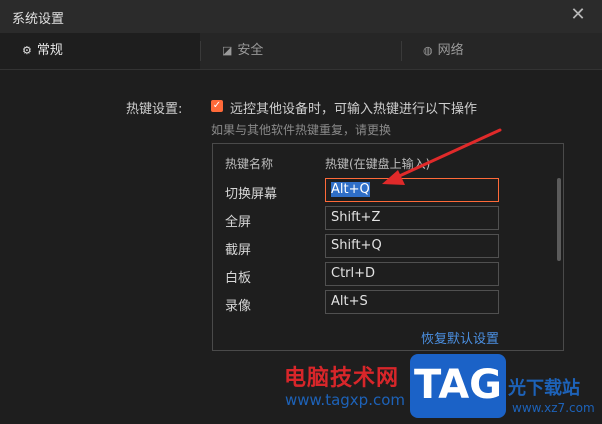  Describe the element at coordinates (345, 400) in the screenshot. I see `watermark-url: www.tagxp.com` at that location.